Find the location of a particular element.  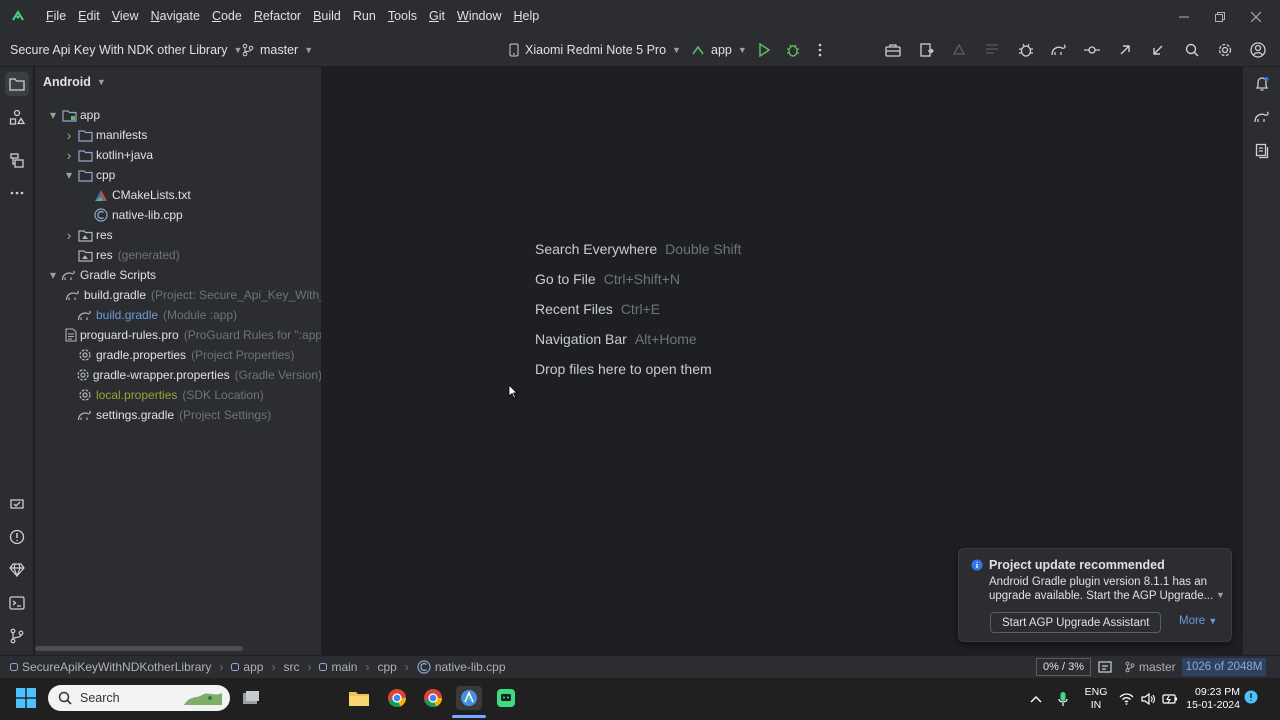

terminal-icon is located at coordinates (17, 603).